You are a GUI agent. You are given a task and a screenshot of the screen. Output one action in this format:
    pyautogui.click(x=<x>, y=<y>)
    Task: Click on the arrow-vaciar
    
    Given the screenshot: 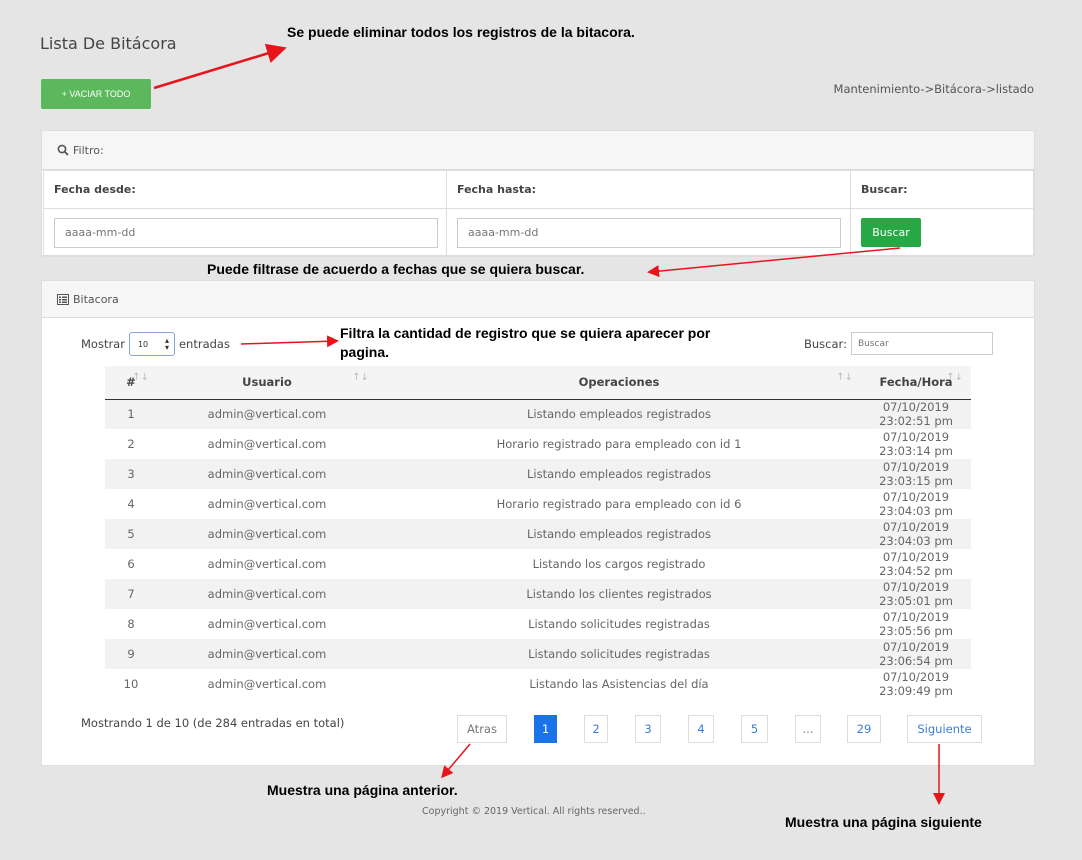 What is the action you would take?
    pyautogui.click(x=220, y=66)
    